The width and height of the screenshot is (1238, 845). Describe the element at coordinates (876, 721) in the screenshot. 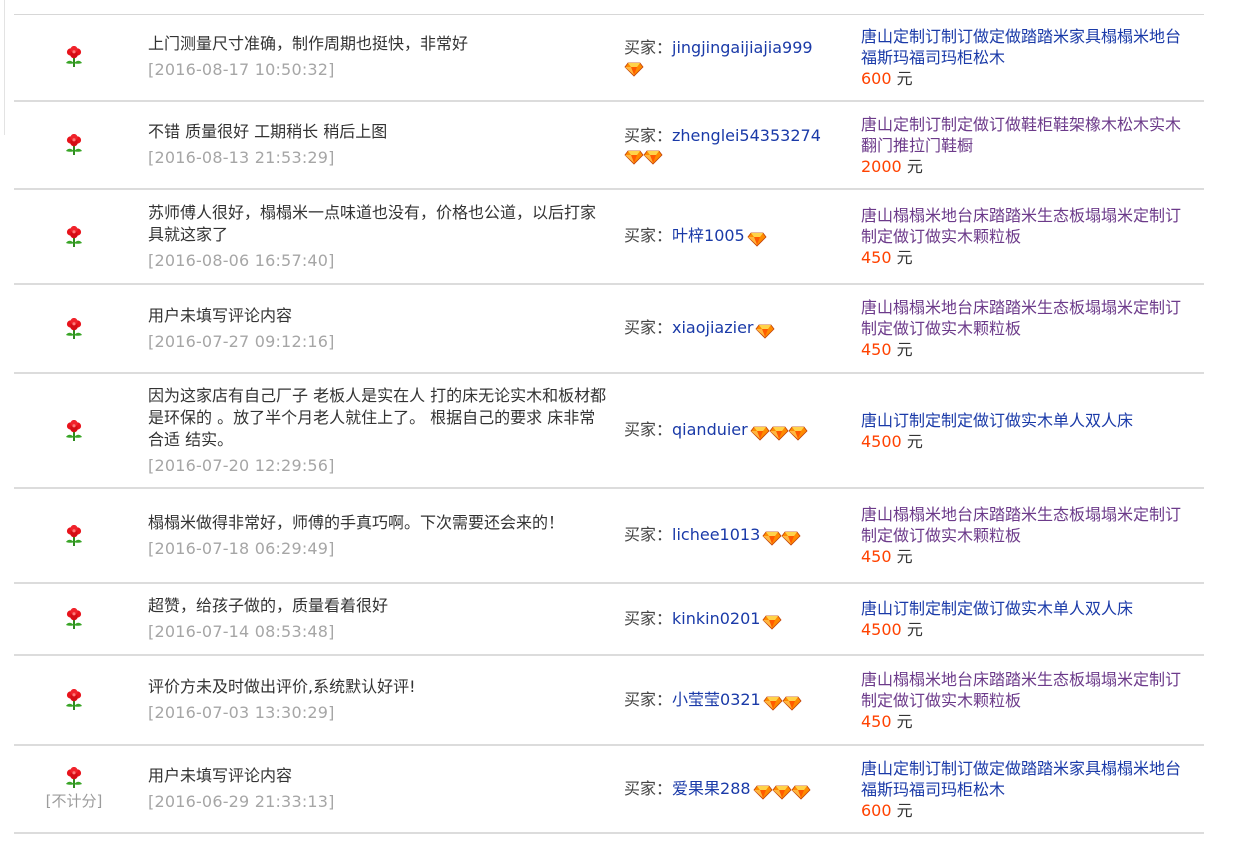

I see `item-price: 450` at that location.